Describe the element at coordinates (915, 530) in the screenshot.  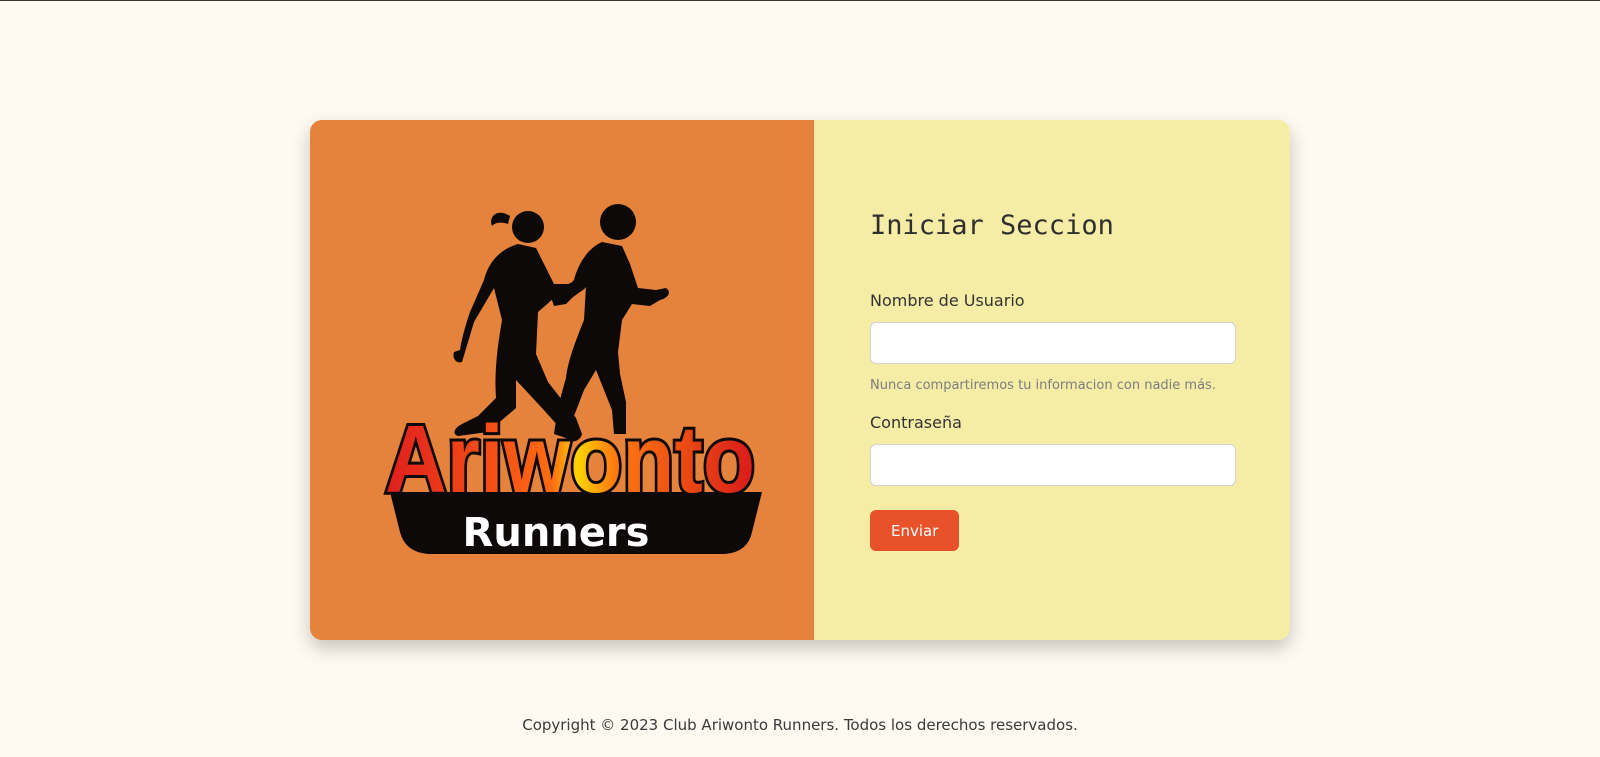
I see `submit-button: Enviar` at that location.